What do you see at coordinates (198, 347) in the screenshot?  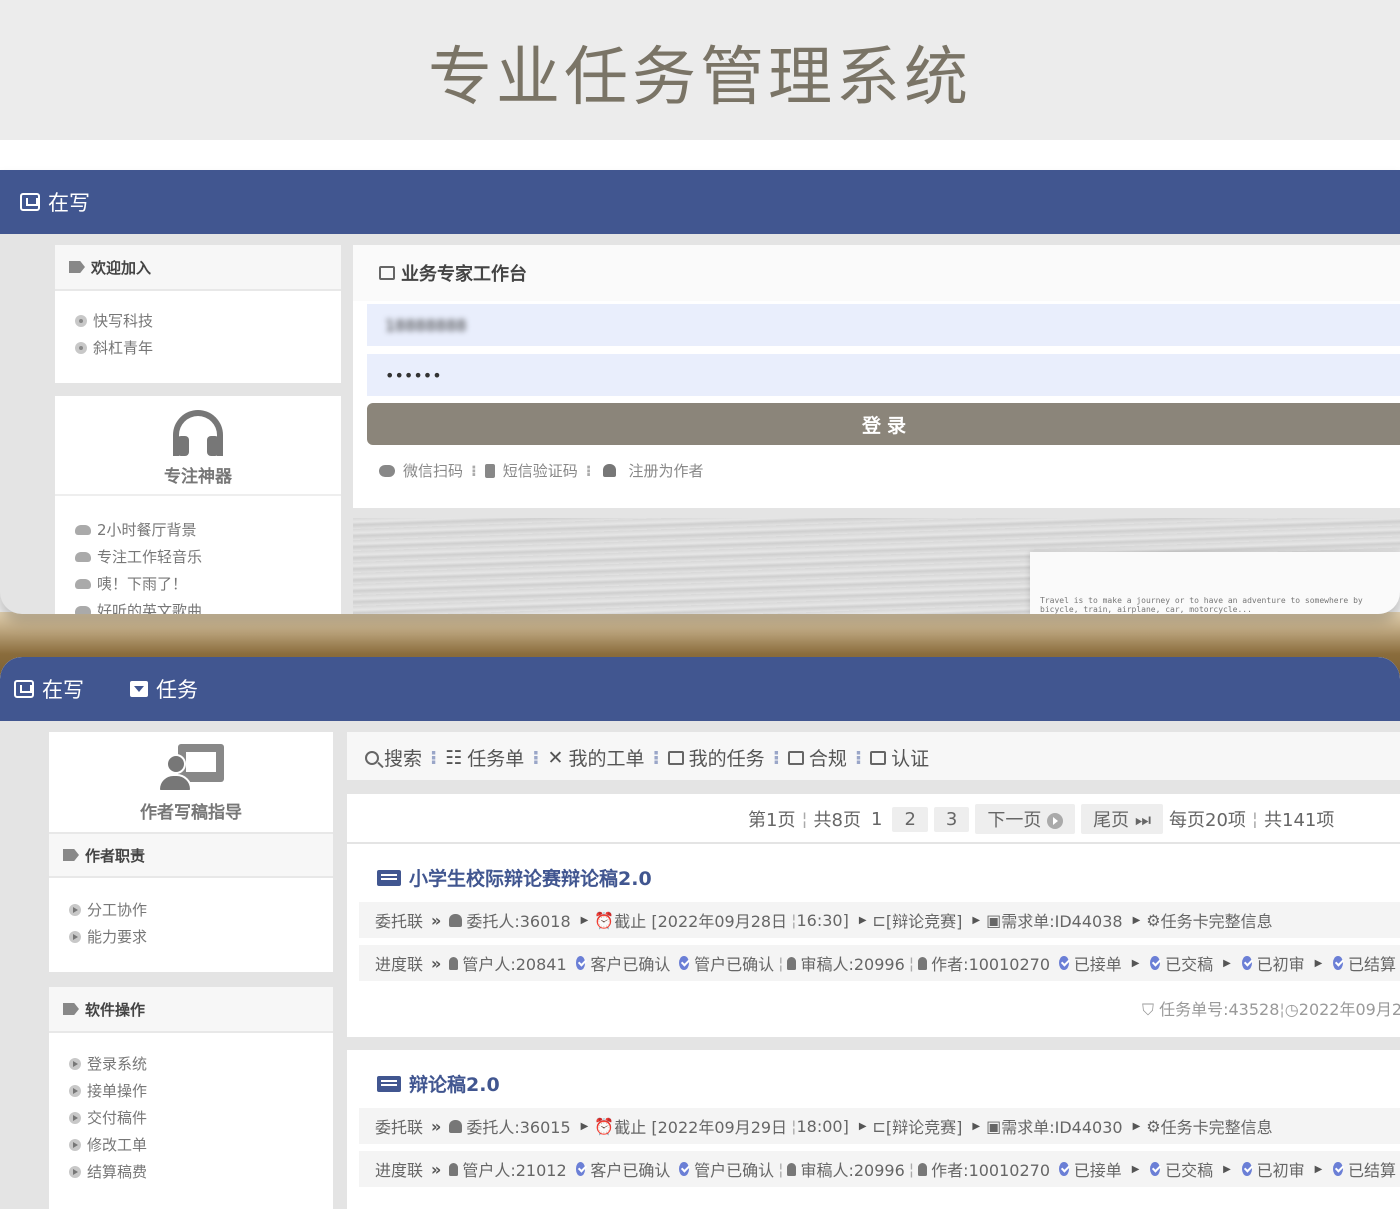 I see `welcome-link: 斜杠青年` at bounding box center [198, 347].